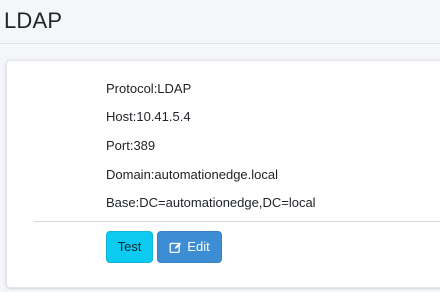 The width and height of the screenshot is (440, 292). Describe the element at coordinates (175, 247) in the screenshot. I see `edit-icon` at that location.